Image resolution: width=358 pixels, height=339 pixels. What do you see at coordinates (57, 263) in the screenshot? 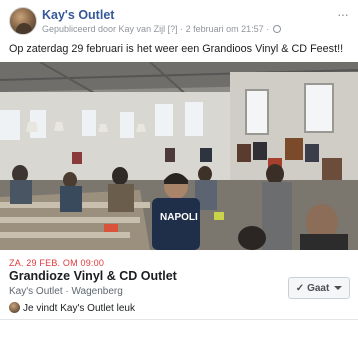
I see `event-date: ZA. 29 FEB. OM 09:00` at bounding box center [57, 263].